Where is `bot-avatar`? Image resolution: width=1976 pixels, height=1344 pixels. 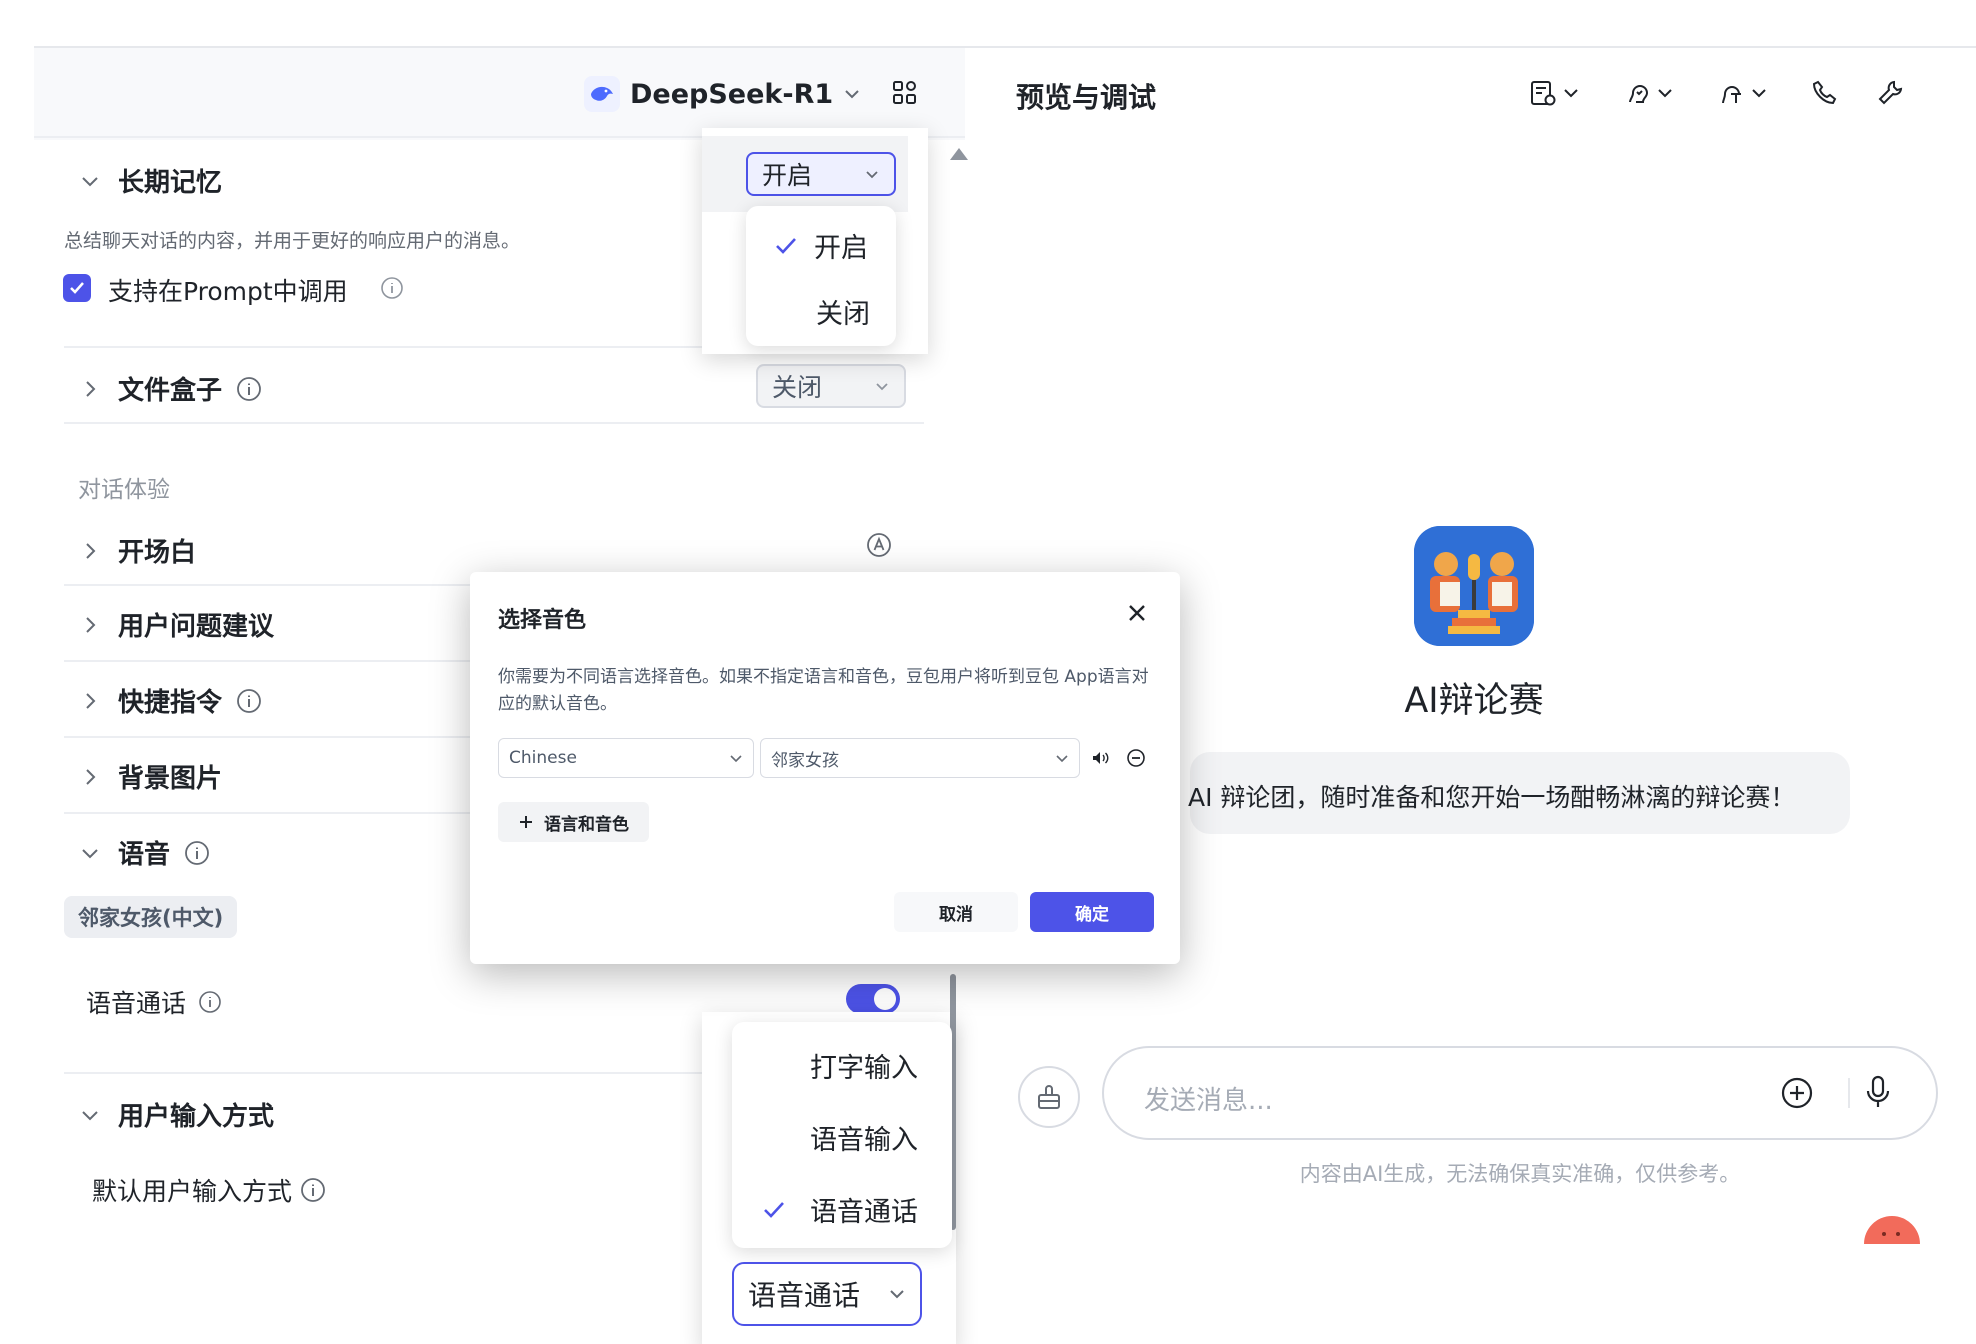 bot-avatar is located at coordinates (1474, 586).